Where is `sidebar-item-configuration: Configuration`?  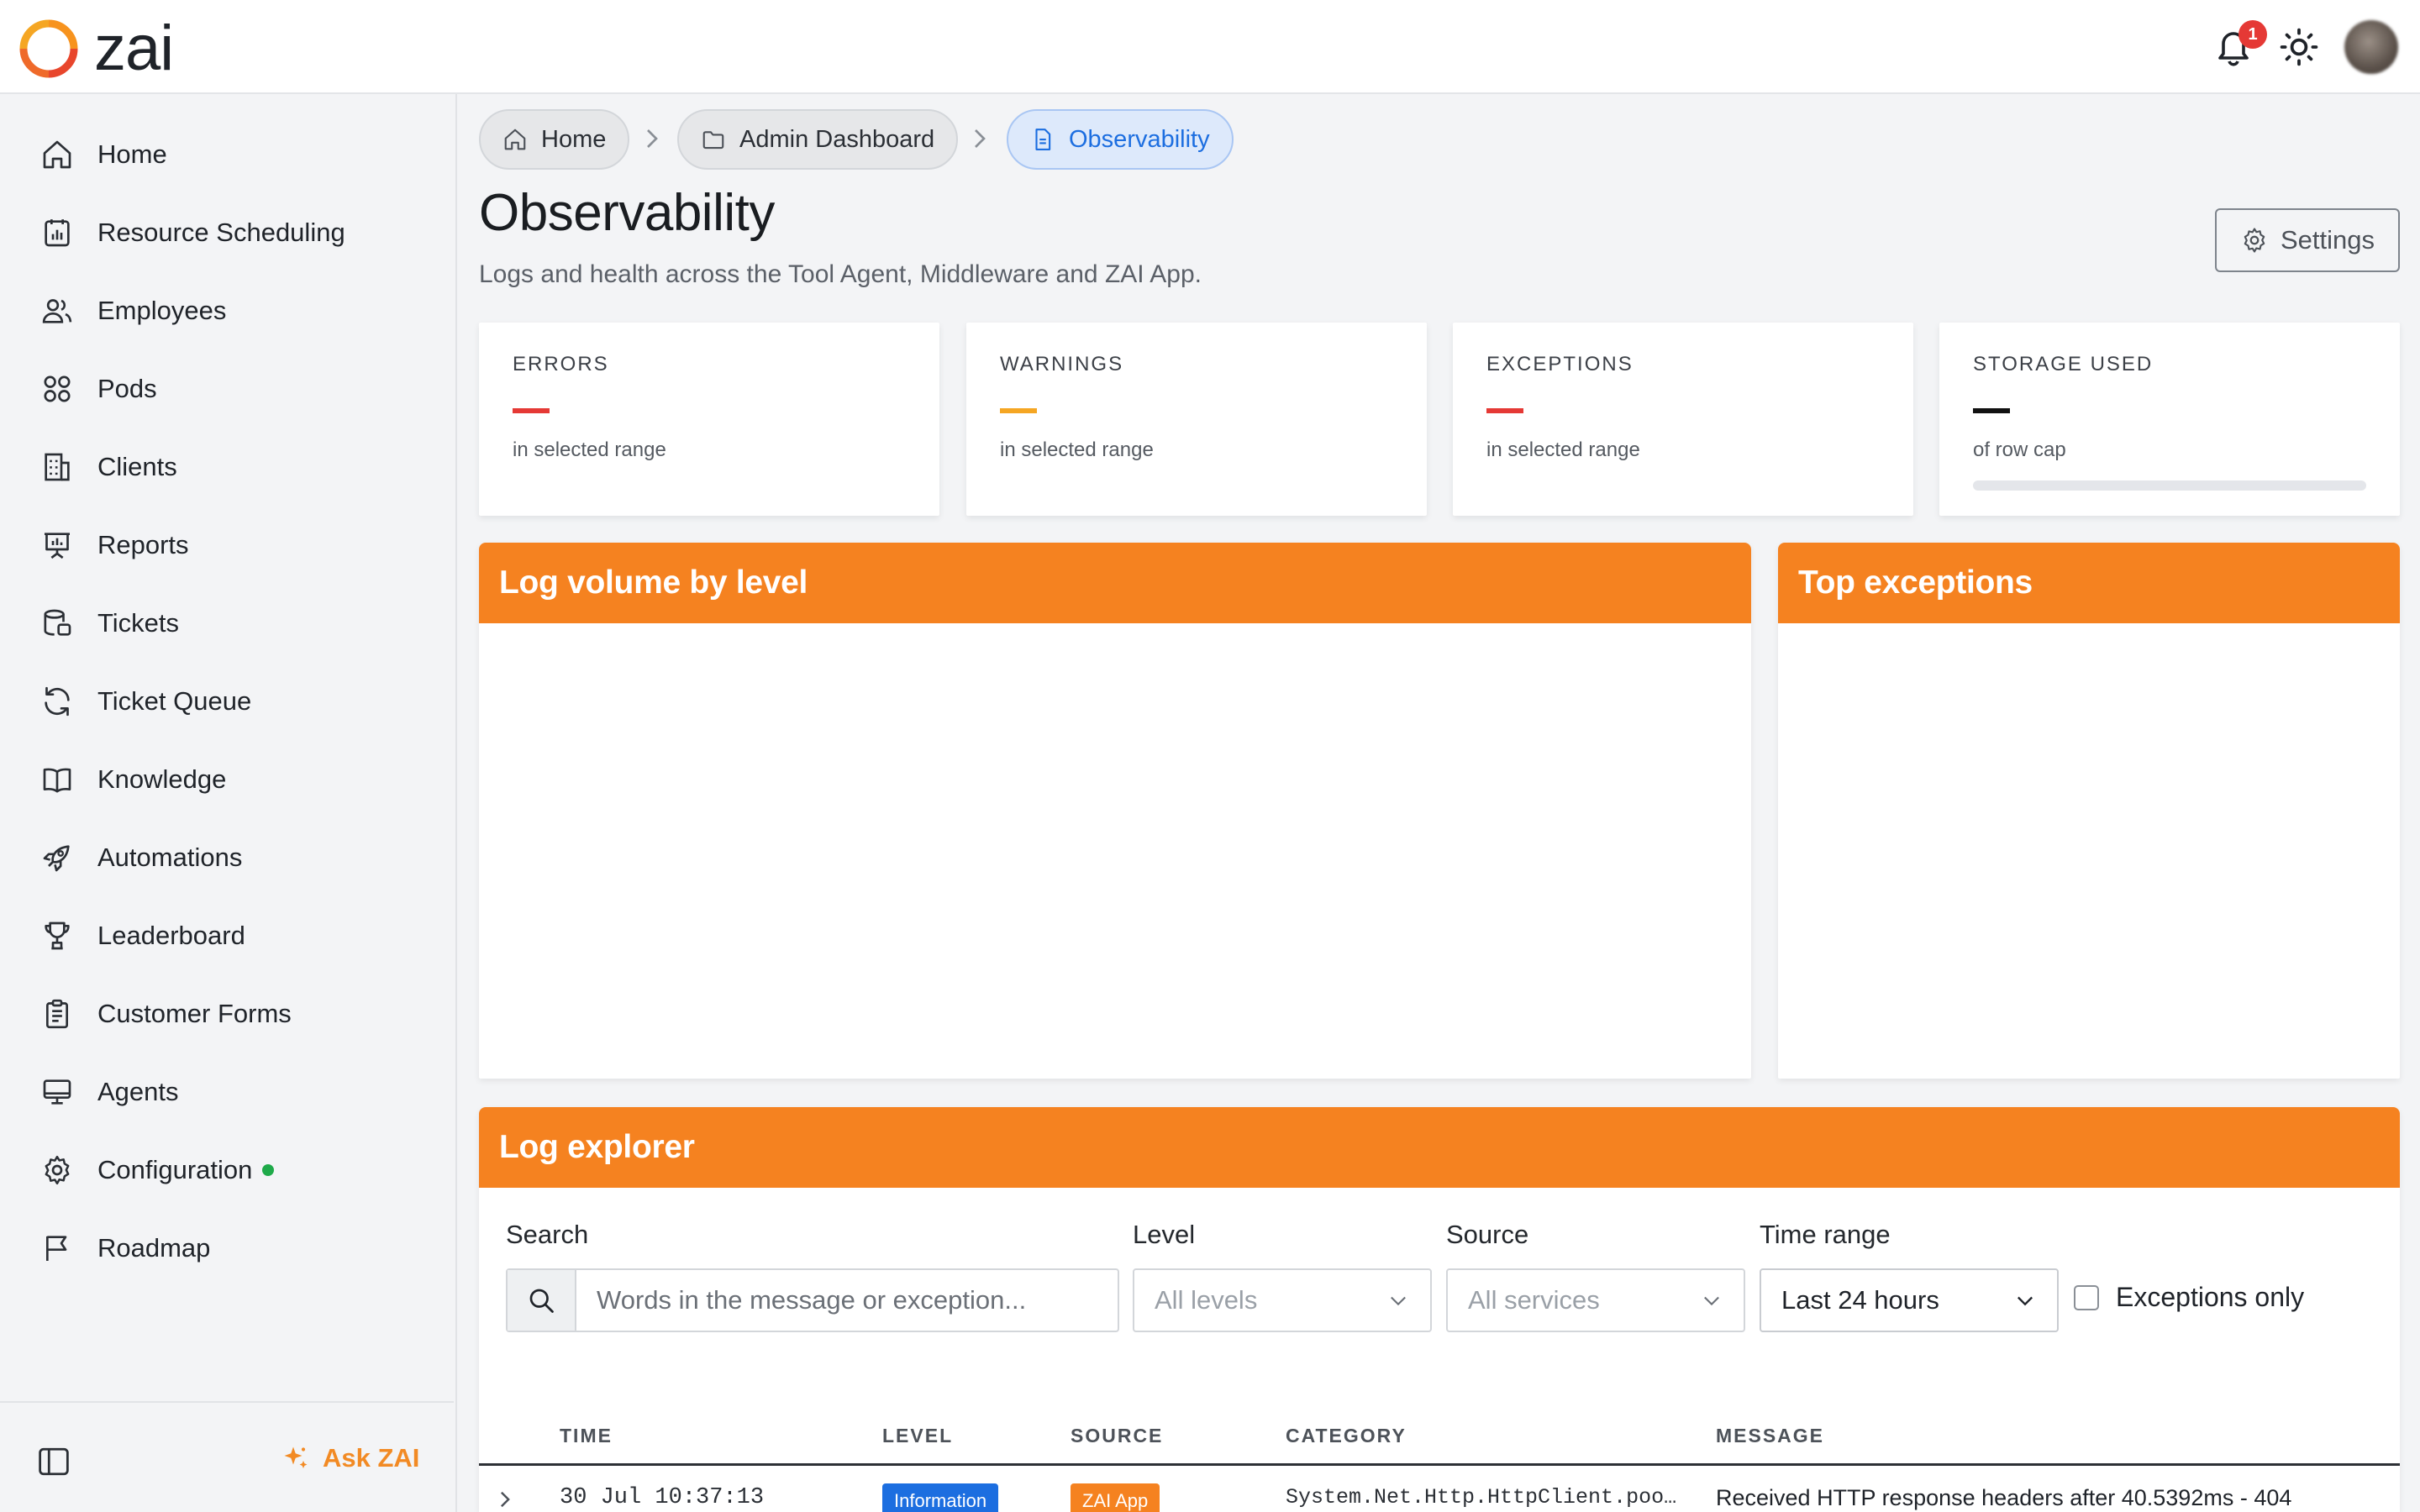 sidebar-item-configuration: Configuration is located at coordinates (227, 1170).